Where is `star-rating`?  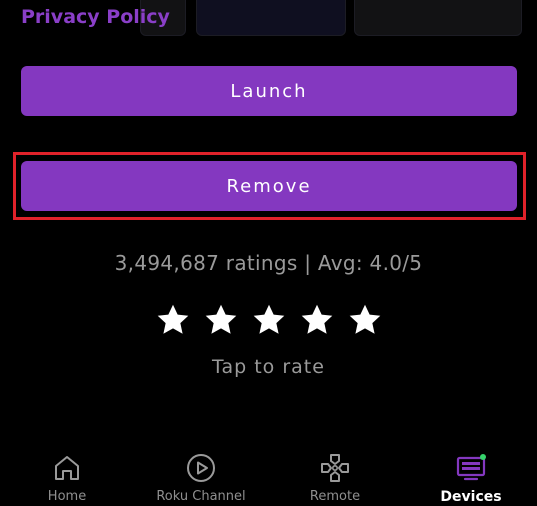 star-rating is located at coordinates (268, 320).